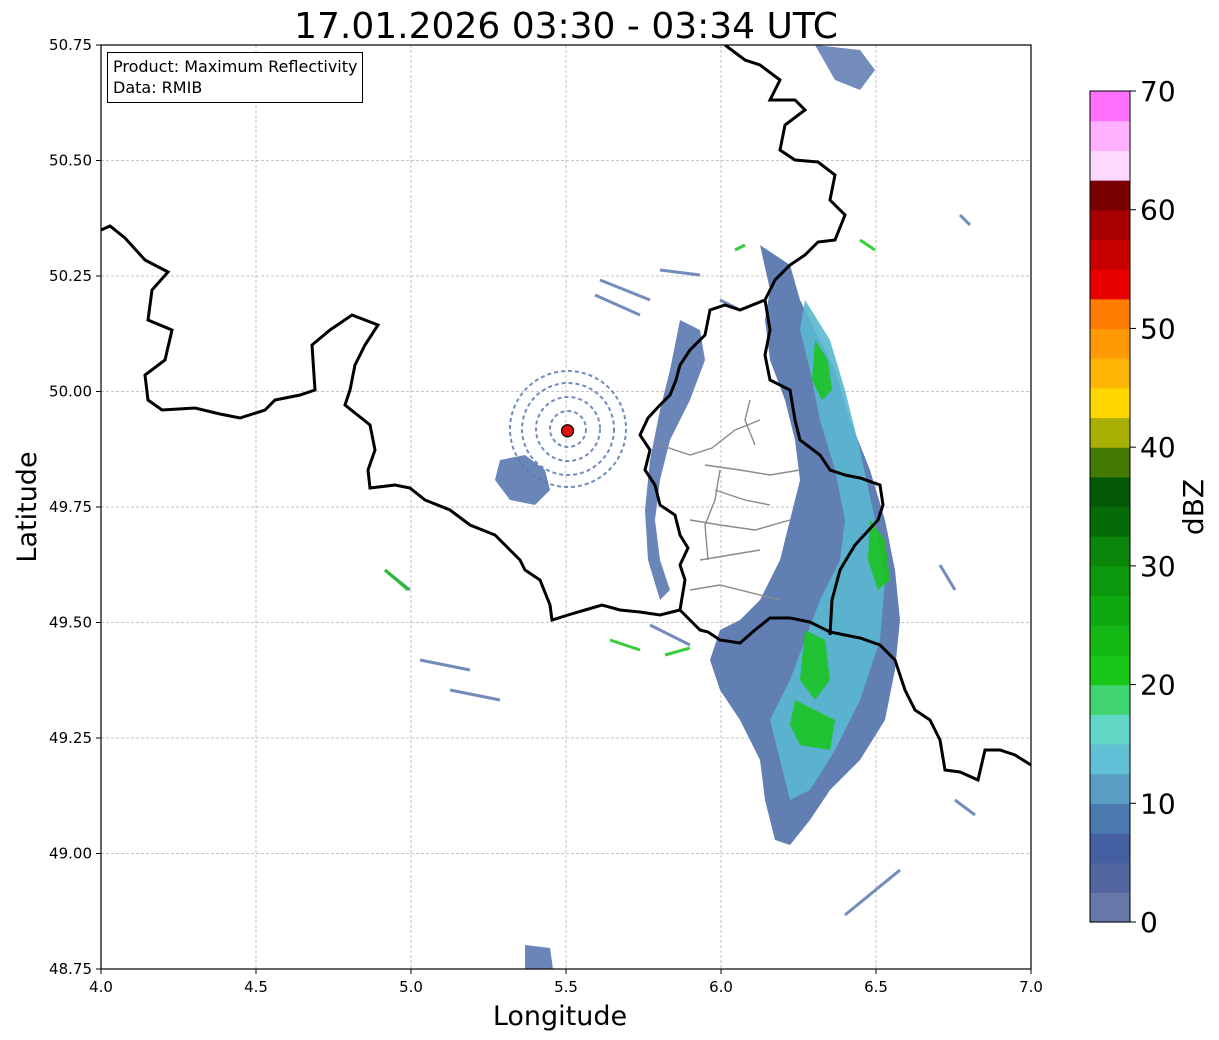 This screenshot has height=1040, width=1219. I want to click on colorbar, so click(1110, 506).